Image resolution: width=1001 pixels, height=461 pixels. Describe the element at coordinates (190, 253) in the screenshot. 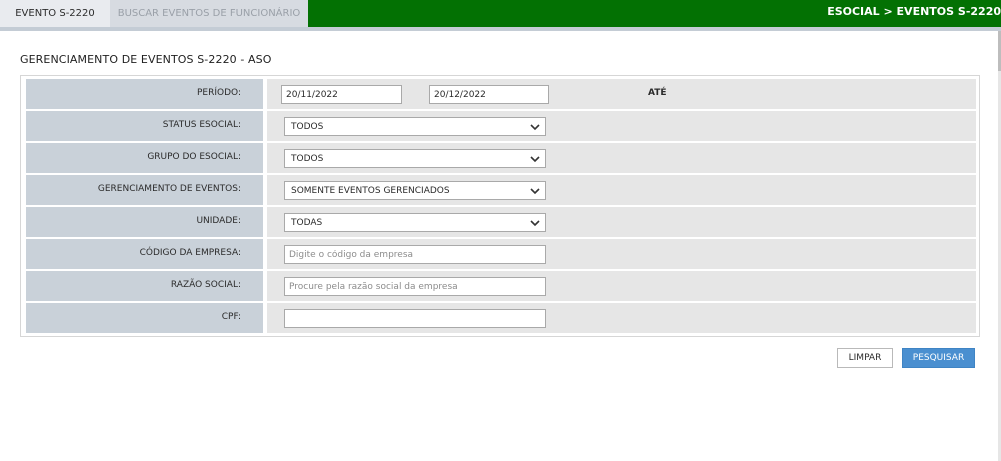

I see `codigo-empresa-label: CÓDIGO DA EMPRESA:` at that location.